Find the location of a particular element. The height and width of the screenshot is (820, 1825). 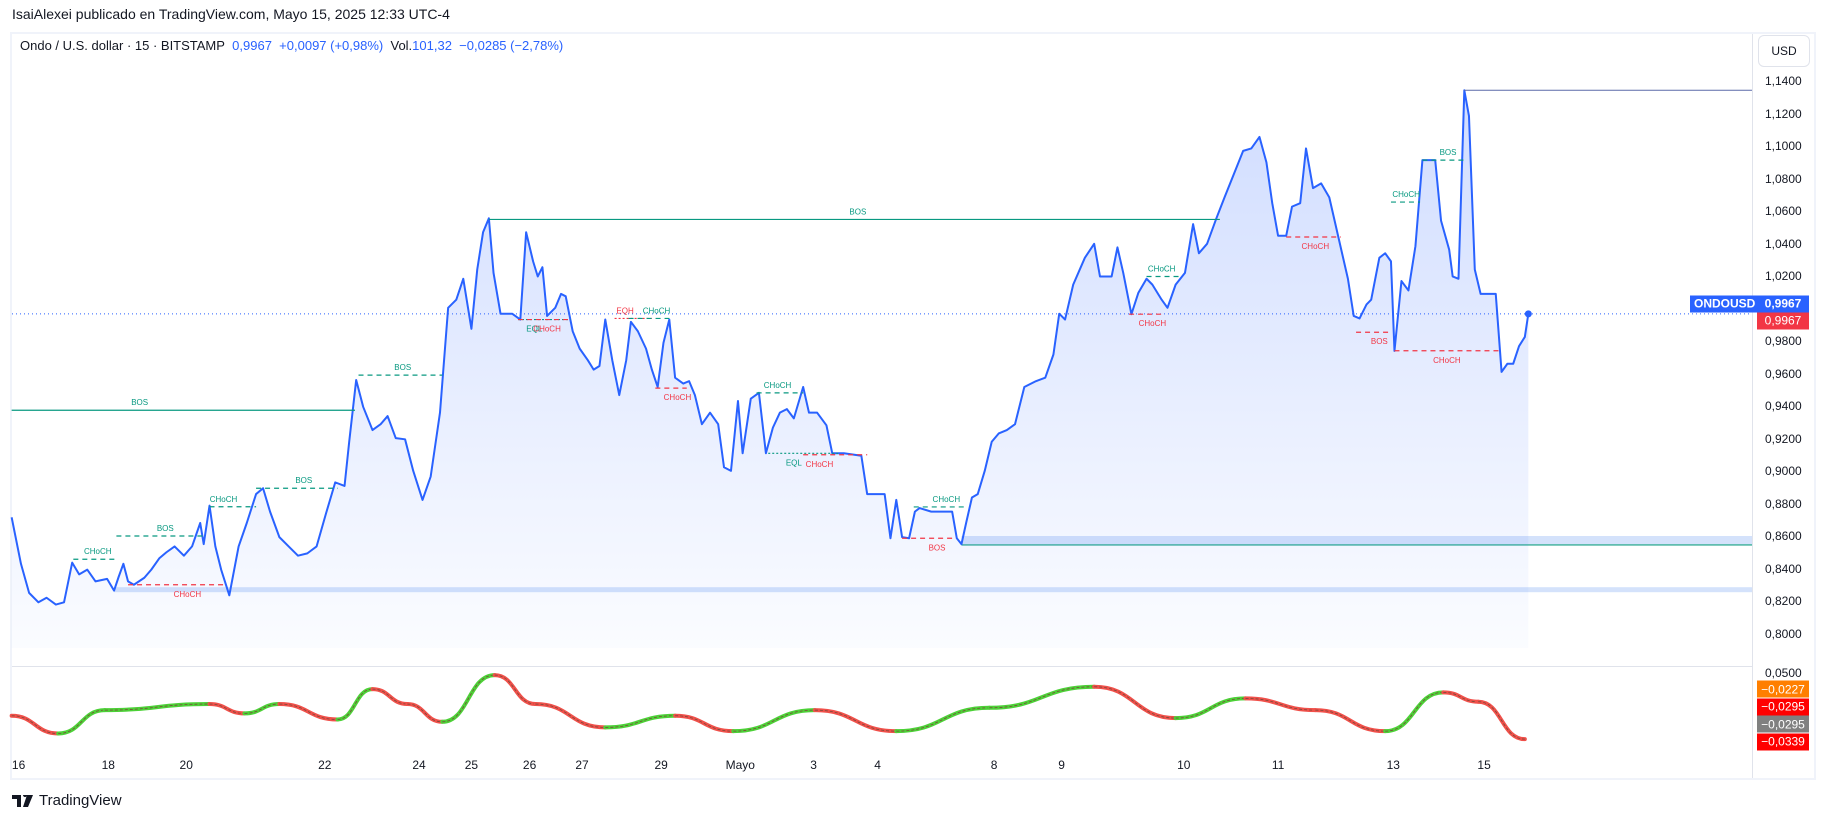

price-axis-label: 1,0600 is located at coordinates (1783, 211).